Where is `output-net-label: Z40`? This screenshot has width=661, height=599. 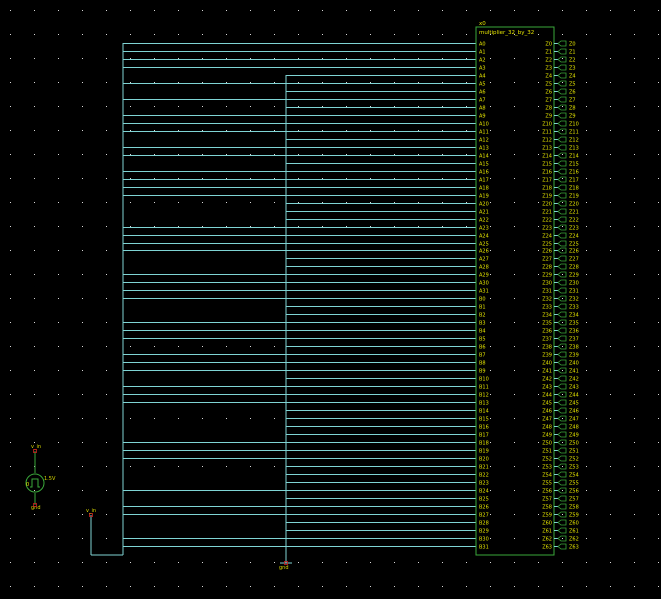
output-net-label: Z40 is located at coordinates (574, 364).